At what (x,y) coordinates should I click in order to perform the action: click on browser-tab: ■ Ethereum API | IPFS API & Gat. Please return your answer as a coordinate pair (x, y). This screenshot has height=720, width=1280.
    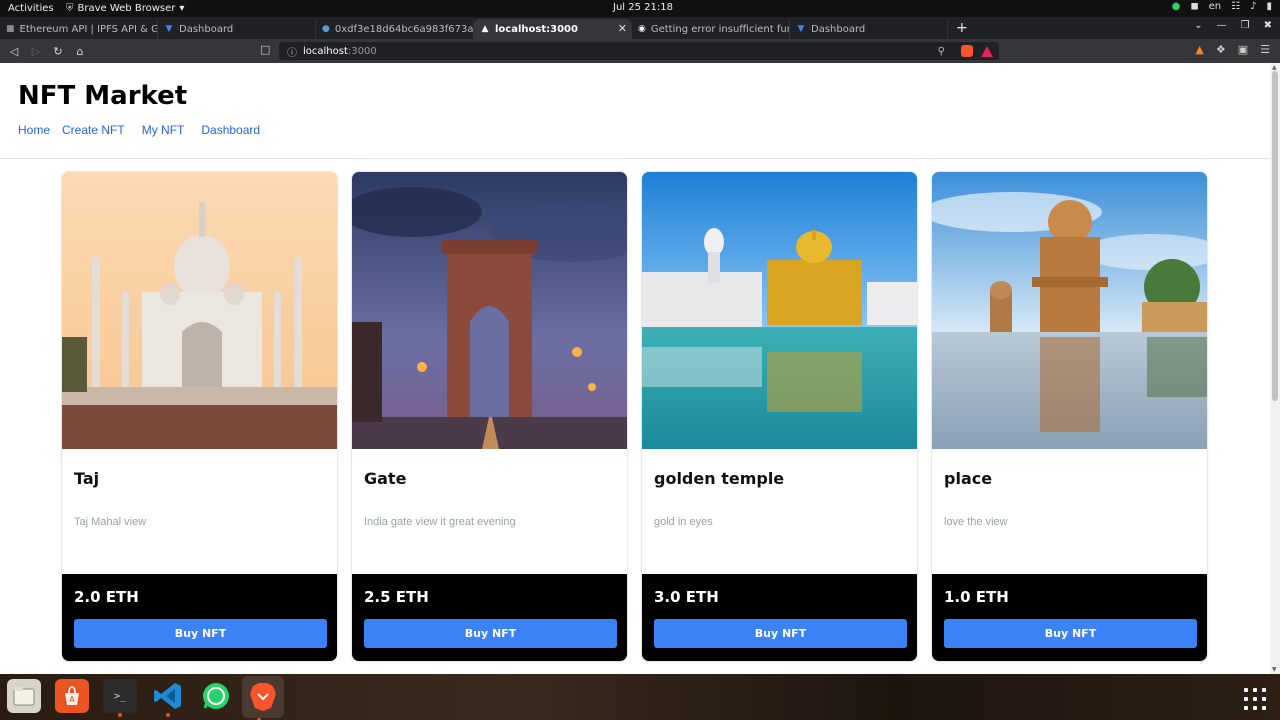
    Looking at the image, I should click on (79, 29).